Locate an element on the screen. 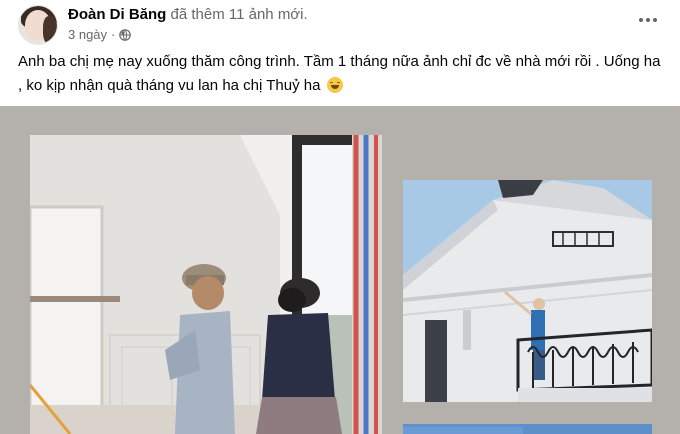 The width and height of the screenshot is (680, 434). partial-photo-image is located at coordinates (527, 430).